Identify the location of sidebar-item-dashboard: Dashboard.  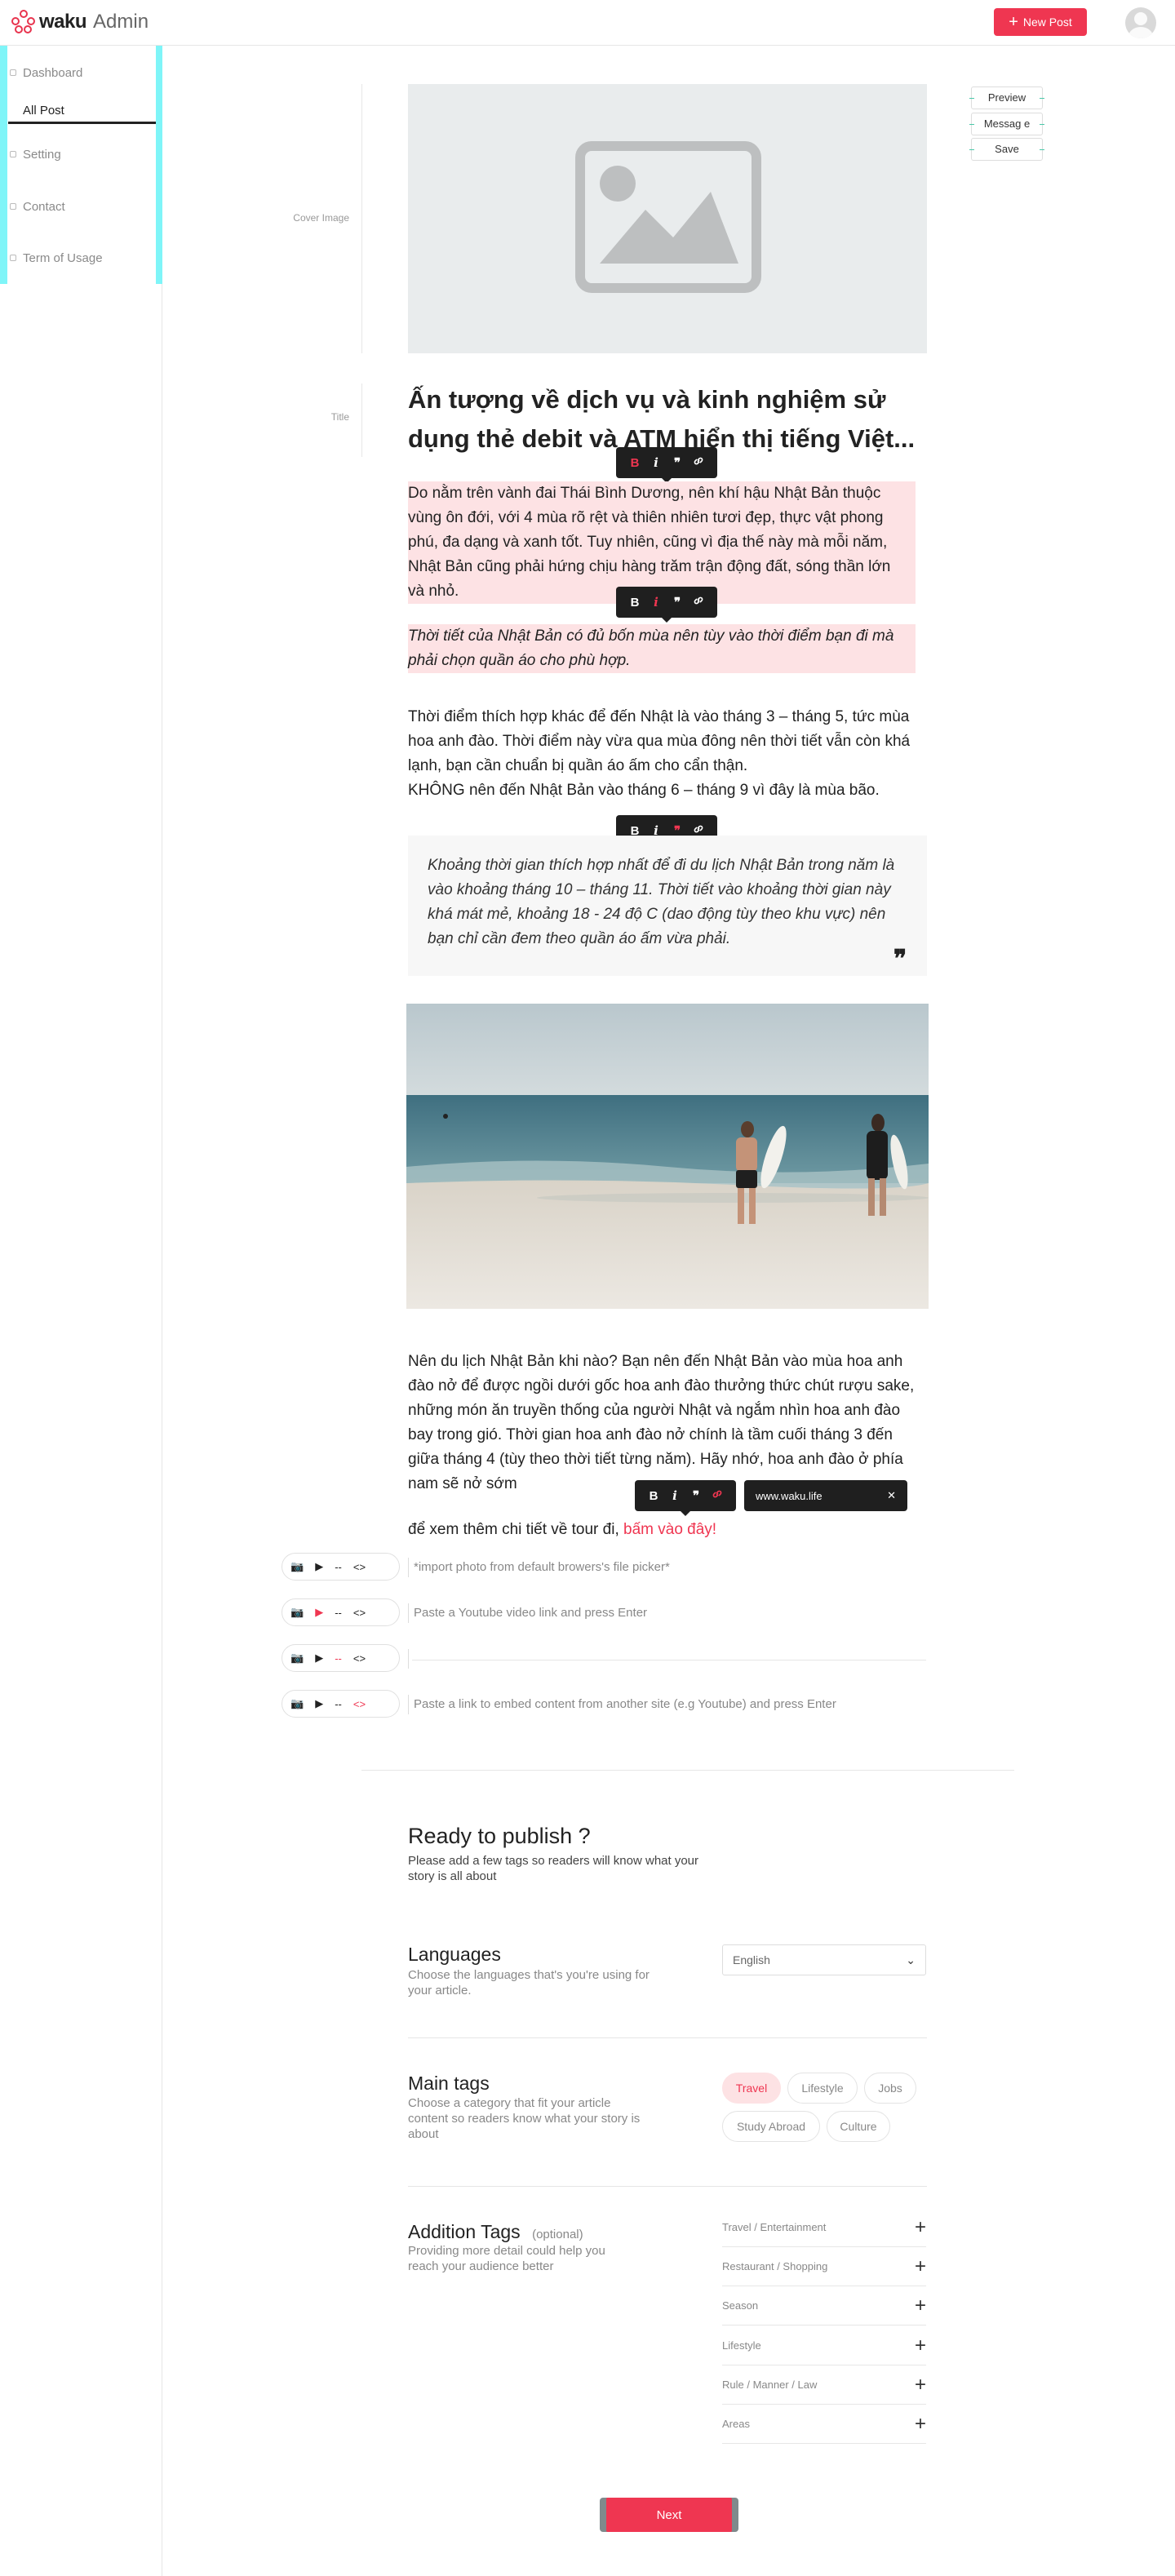
(82, 72).